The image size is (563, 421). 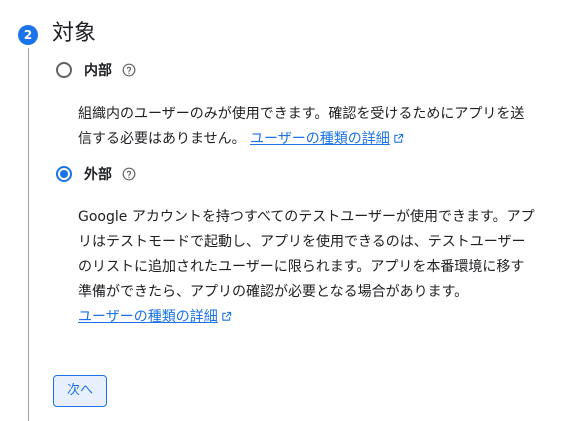 I want to click on option-internal-label: 内部, so click(x=98, y=71).